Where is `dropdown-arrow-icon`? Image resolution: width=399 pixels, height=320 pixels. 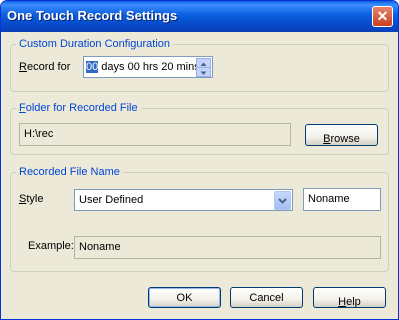 dropdown-arrow-icon is located at coordinates (282, 201).